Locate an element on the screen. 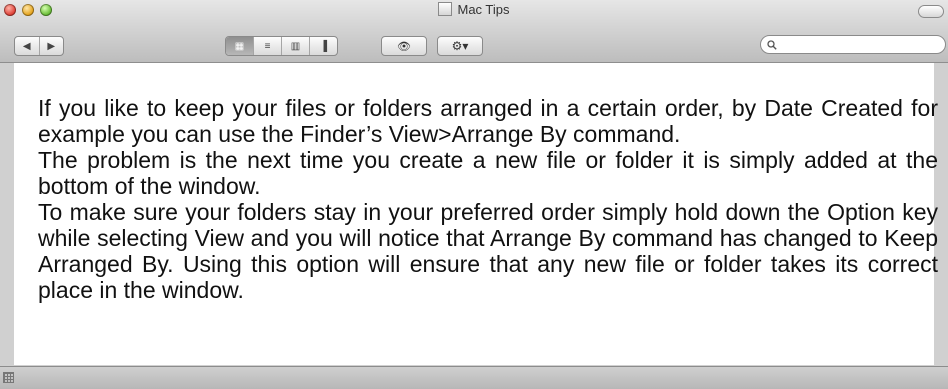 This screenshot has height=389, width=948. back-arrow-icon: ◀ is located at coordinates (26, 46).